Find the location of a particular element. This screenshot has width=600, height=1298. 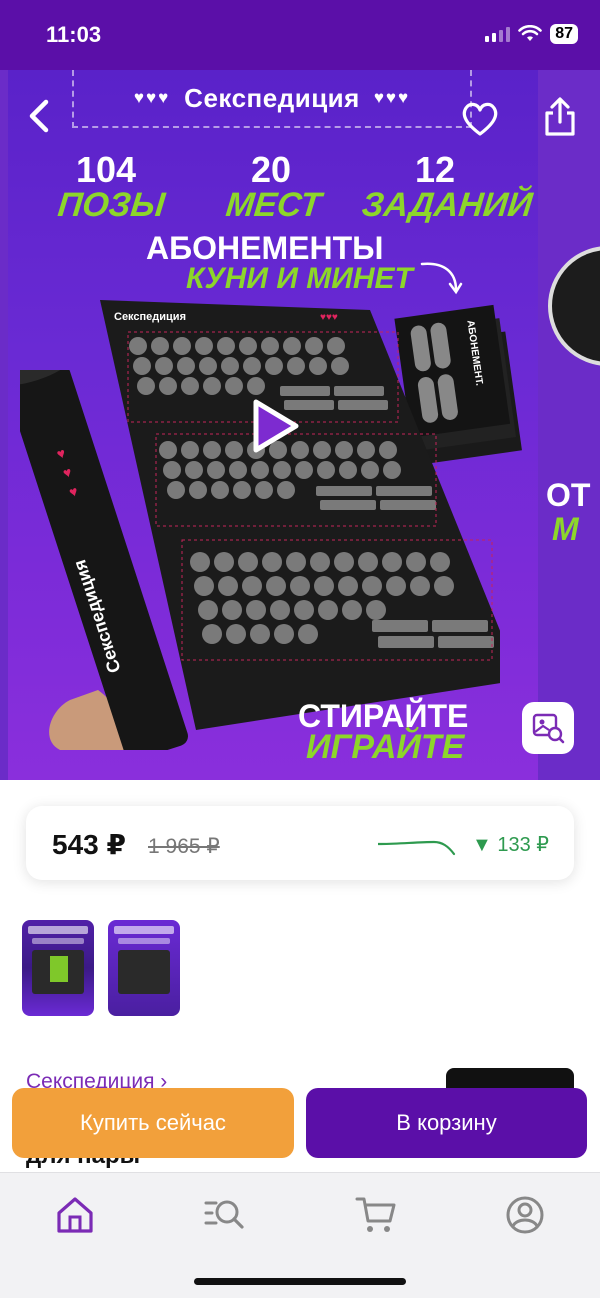

home-icon is located at coordinates (75, 1215).